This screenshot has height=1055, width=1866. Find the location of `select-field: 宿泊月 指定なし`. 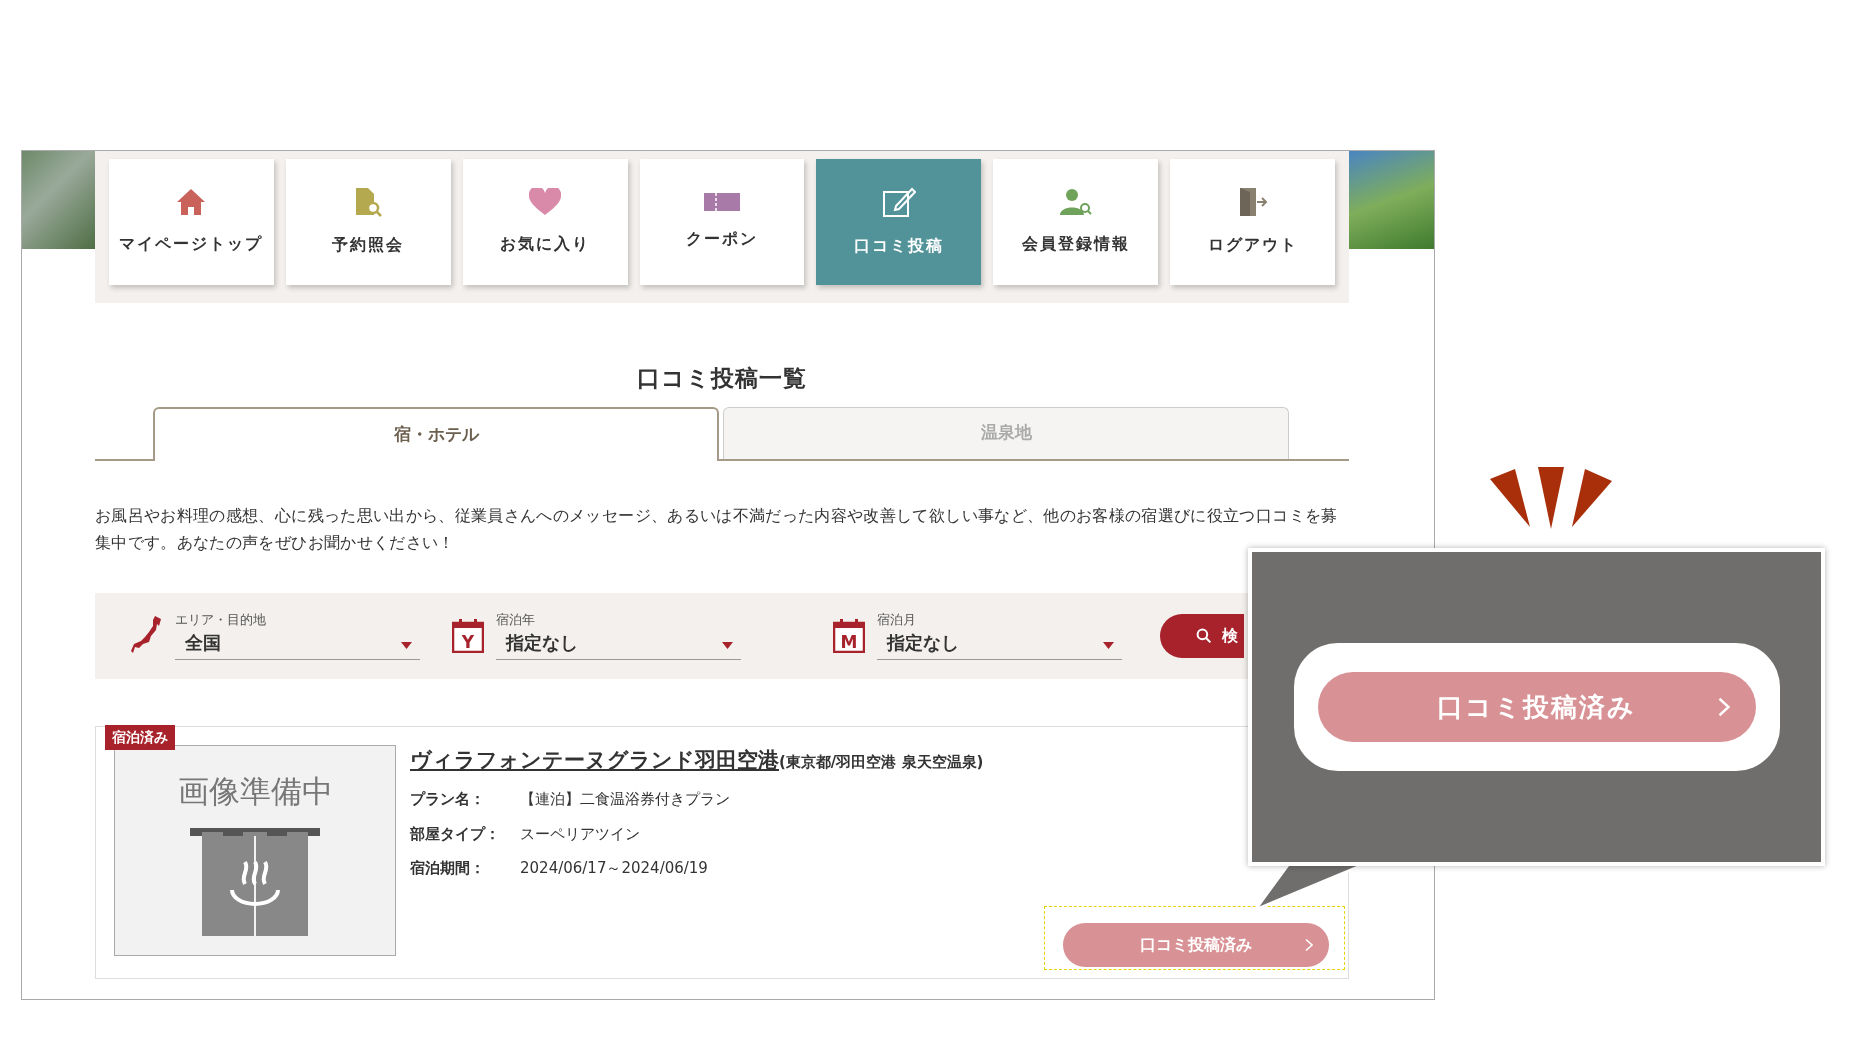

select-field: 宿泊月 指定なし is located at coordinates (999, 635).